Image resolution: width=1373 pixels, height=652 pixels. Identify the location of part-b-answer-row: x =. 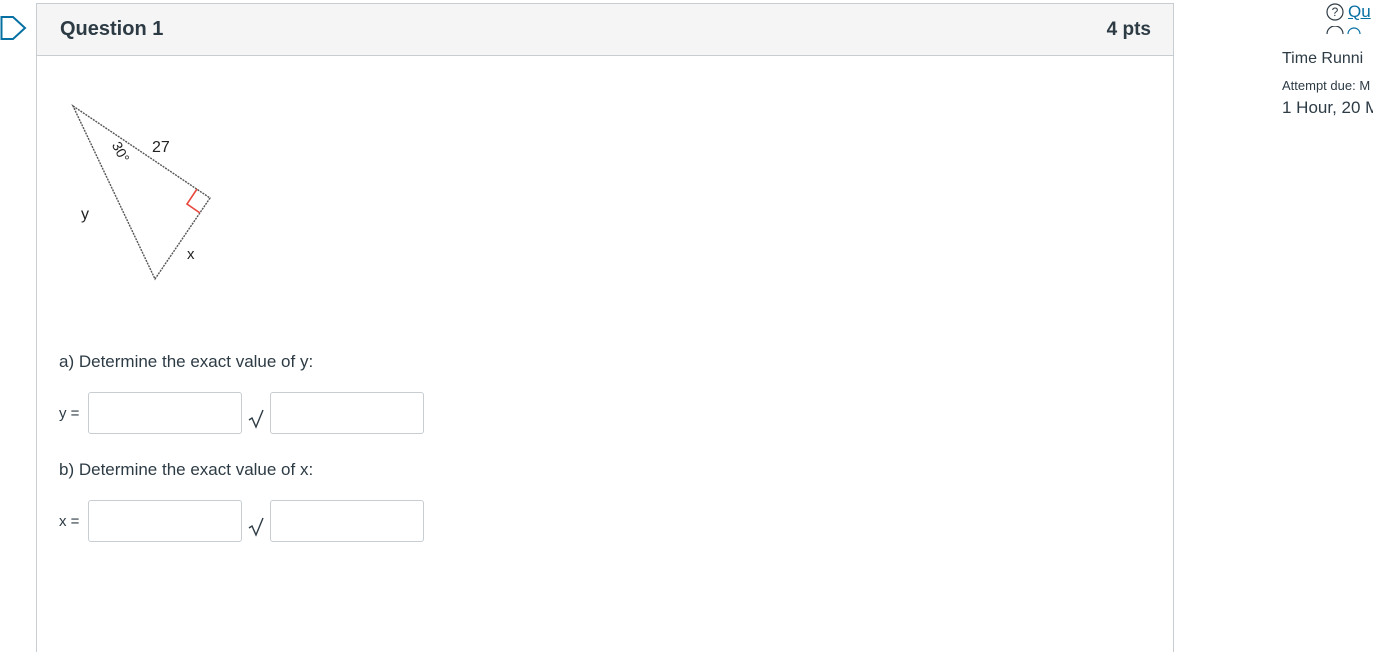
(241, 521).